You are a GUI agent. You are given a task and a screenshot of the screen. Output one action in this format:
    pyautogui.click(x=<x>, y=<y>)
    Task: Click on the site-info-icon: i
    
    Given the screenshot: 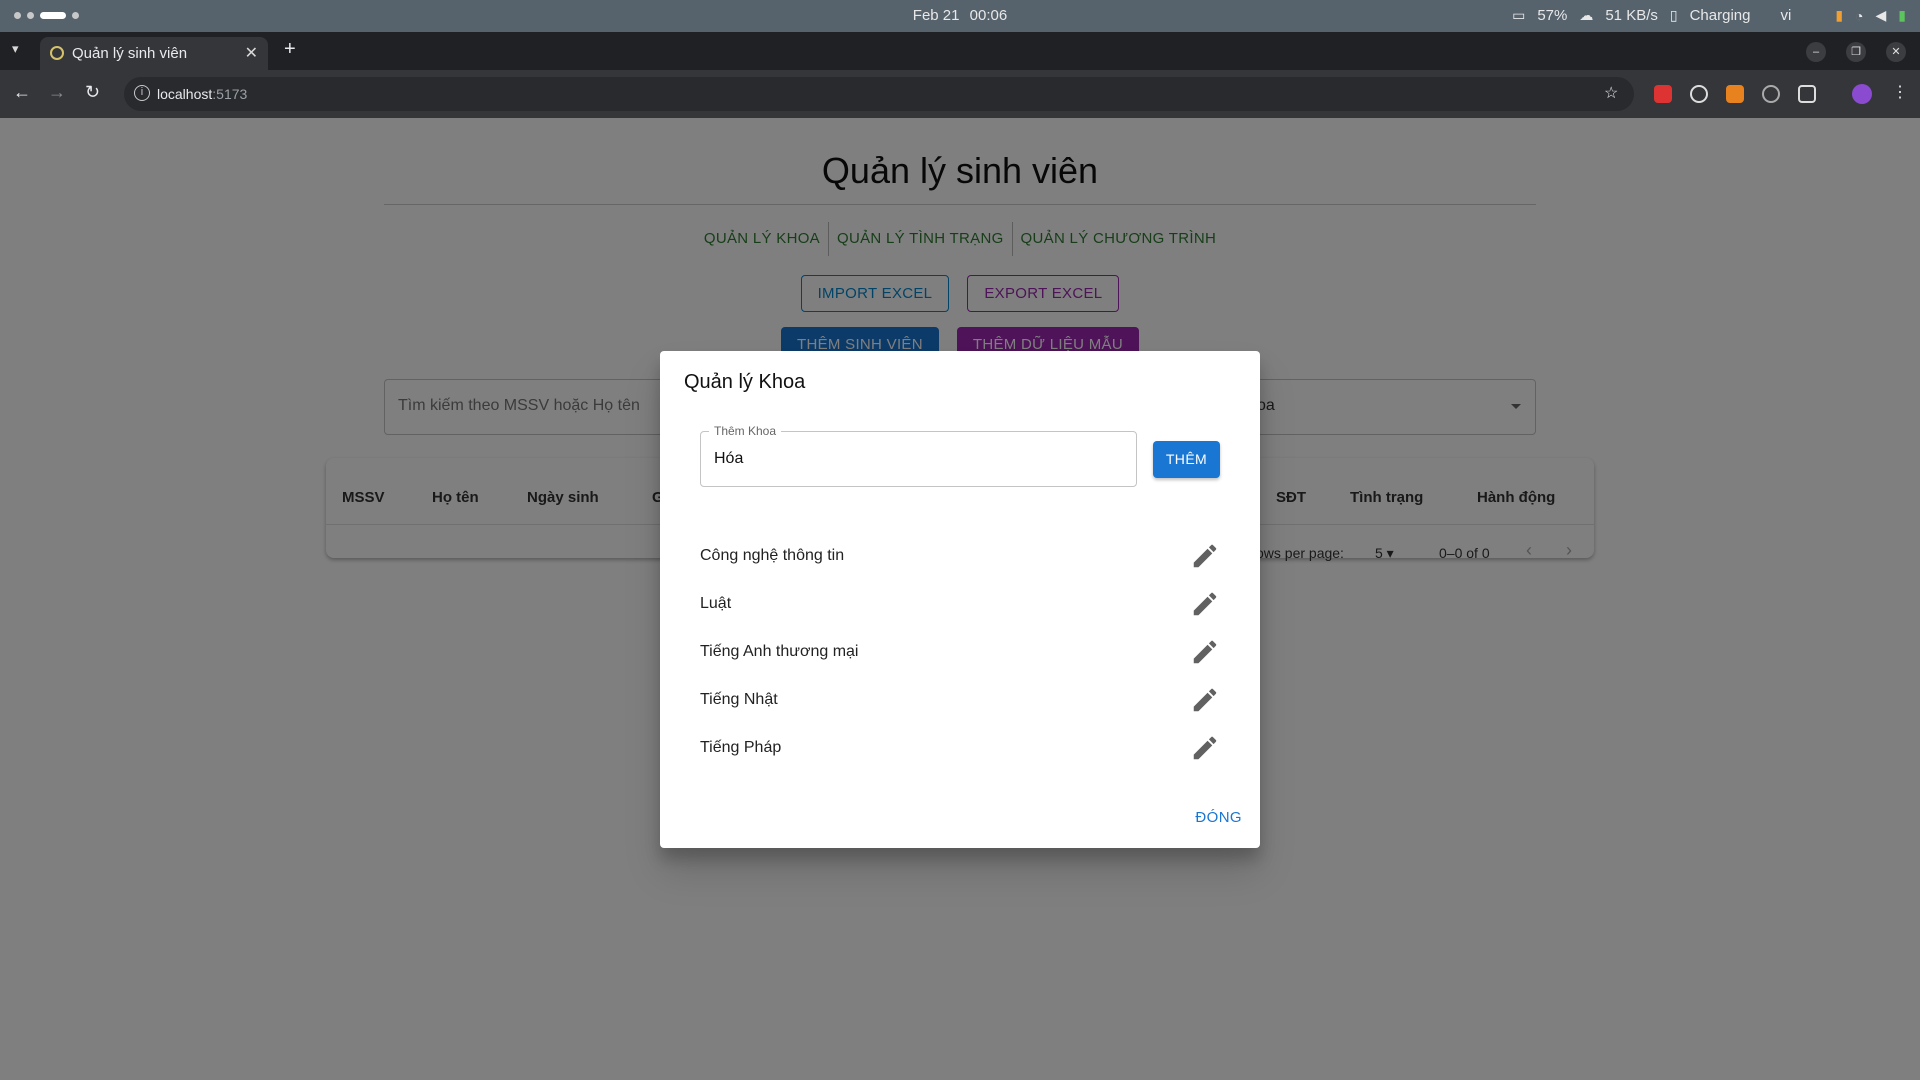 What is the action you would take?
    pyautogui.click(x=142, y=93)
    